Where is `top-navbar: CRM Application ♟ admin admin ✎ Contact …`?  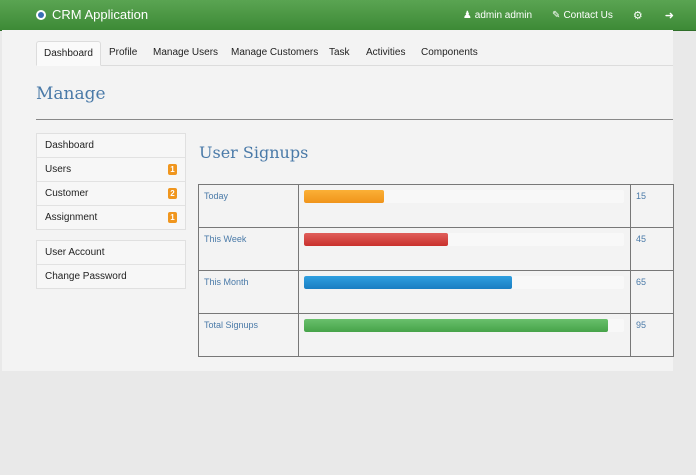 top-navbar: CRM Application ♟ admin admin ✎ Contact … is located at coordinates (348, 15).